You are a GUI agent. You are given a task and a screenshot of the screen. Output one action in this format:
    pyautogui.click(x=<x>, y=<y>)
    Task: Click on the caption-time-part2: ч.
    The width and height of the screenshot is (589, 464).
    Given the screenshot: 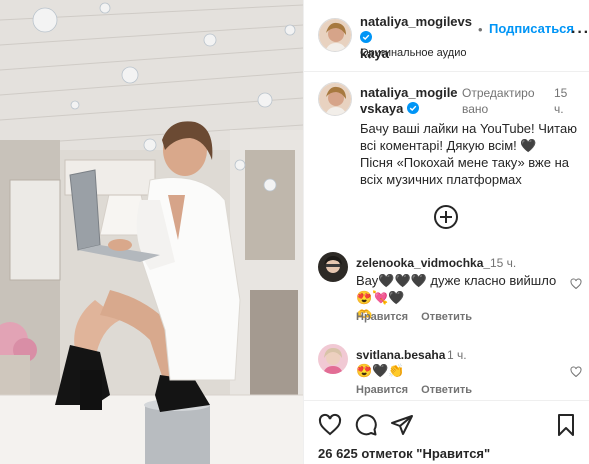 What is the action you would take?
    pyautogui.click(x=559, y=109)
    